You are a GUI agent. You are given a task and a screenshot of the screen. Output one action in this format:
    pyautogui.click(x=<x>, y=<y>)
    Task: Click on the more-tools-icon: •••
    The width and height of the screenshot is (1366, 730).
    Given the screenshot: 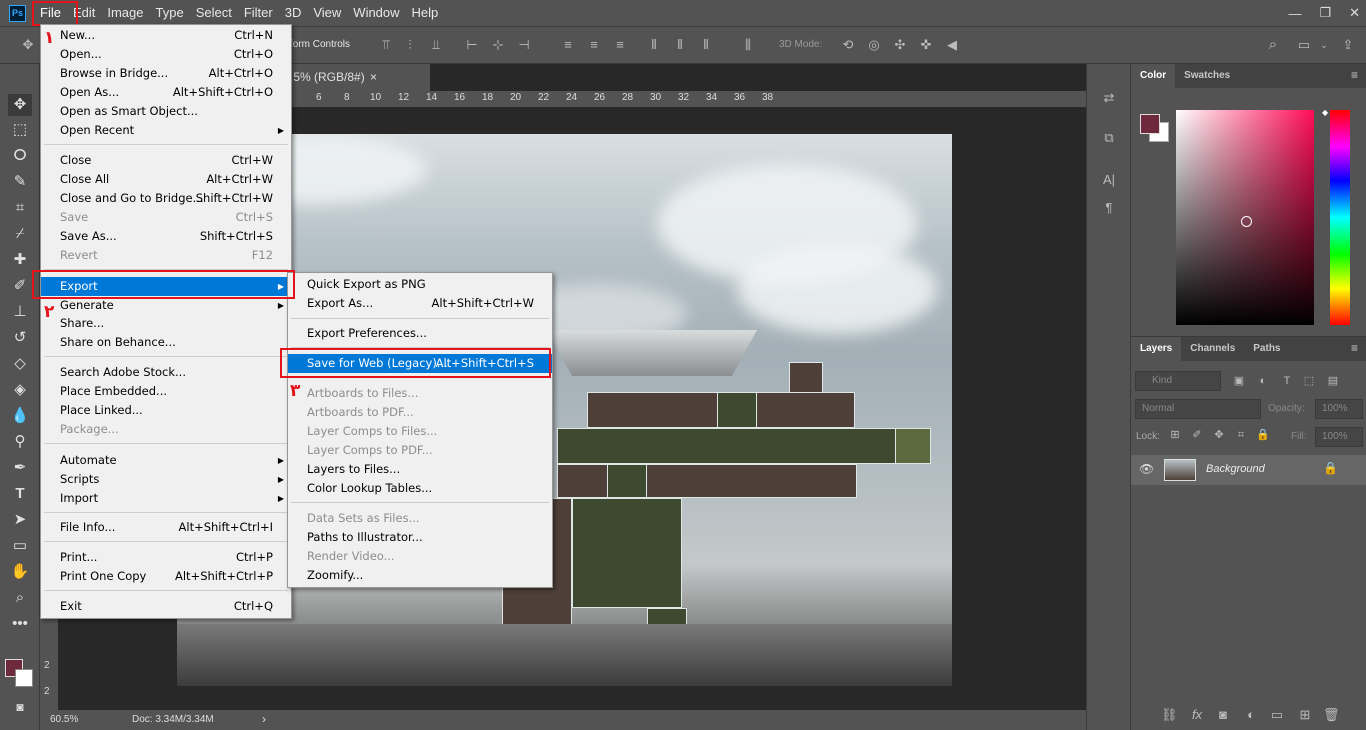 What is the action you would take?
    pyautogui.click(x=20, y=624)
    